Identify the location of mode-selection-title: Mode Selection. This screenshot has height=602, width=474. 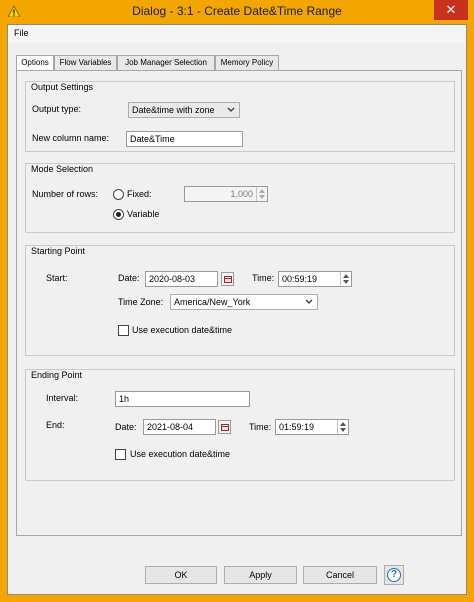
(62, 169).